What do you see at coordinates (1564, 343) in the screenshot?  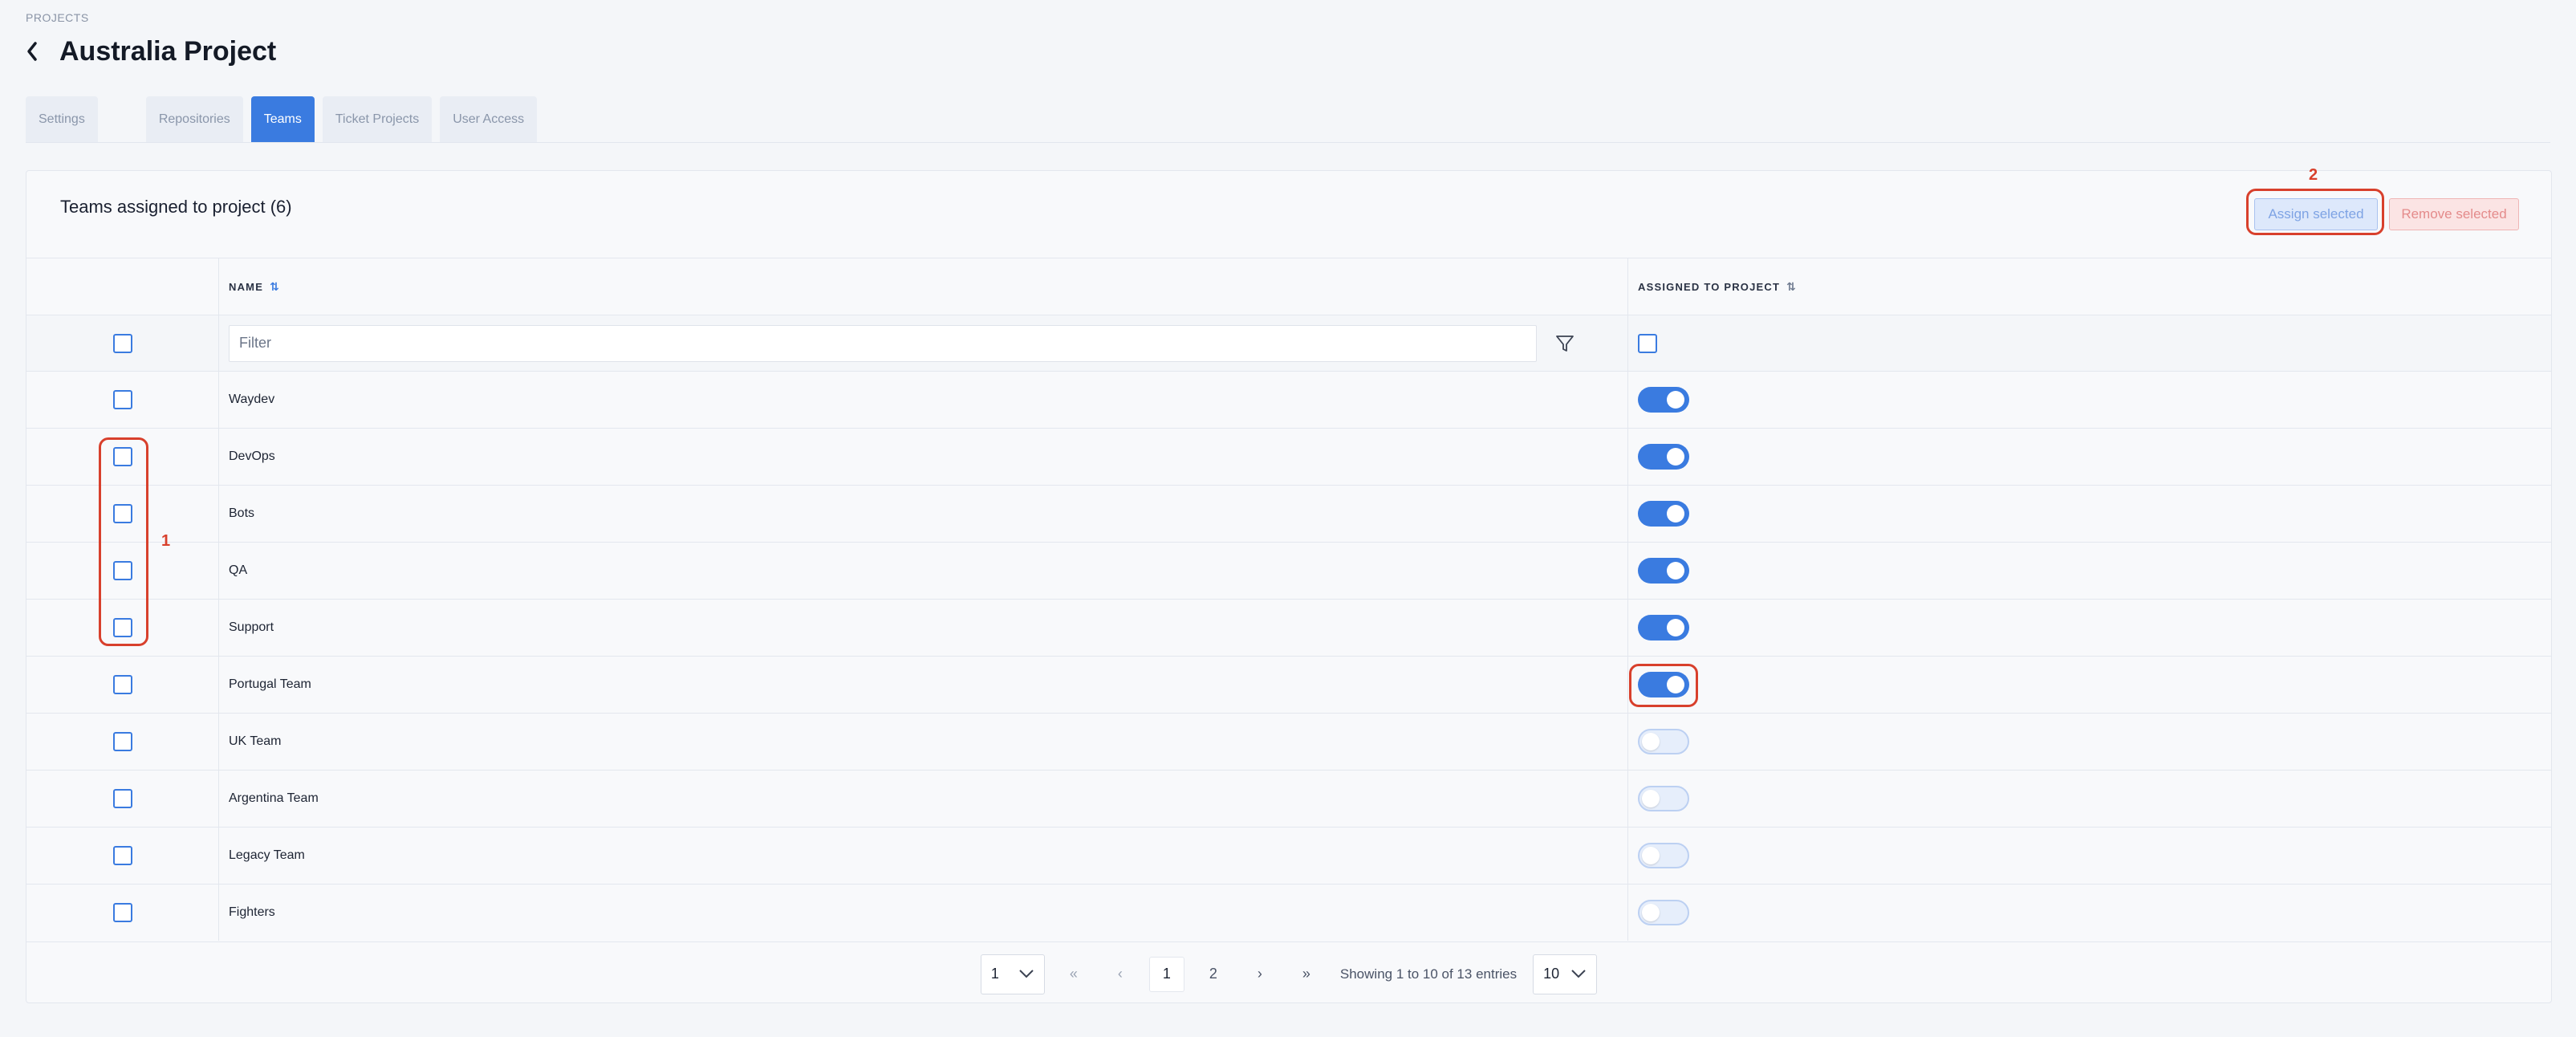 I see `filter-icon` at bounding box center [1564, 343].